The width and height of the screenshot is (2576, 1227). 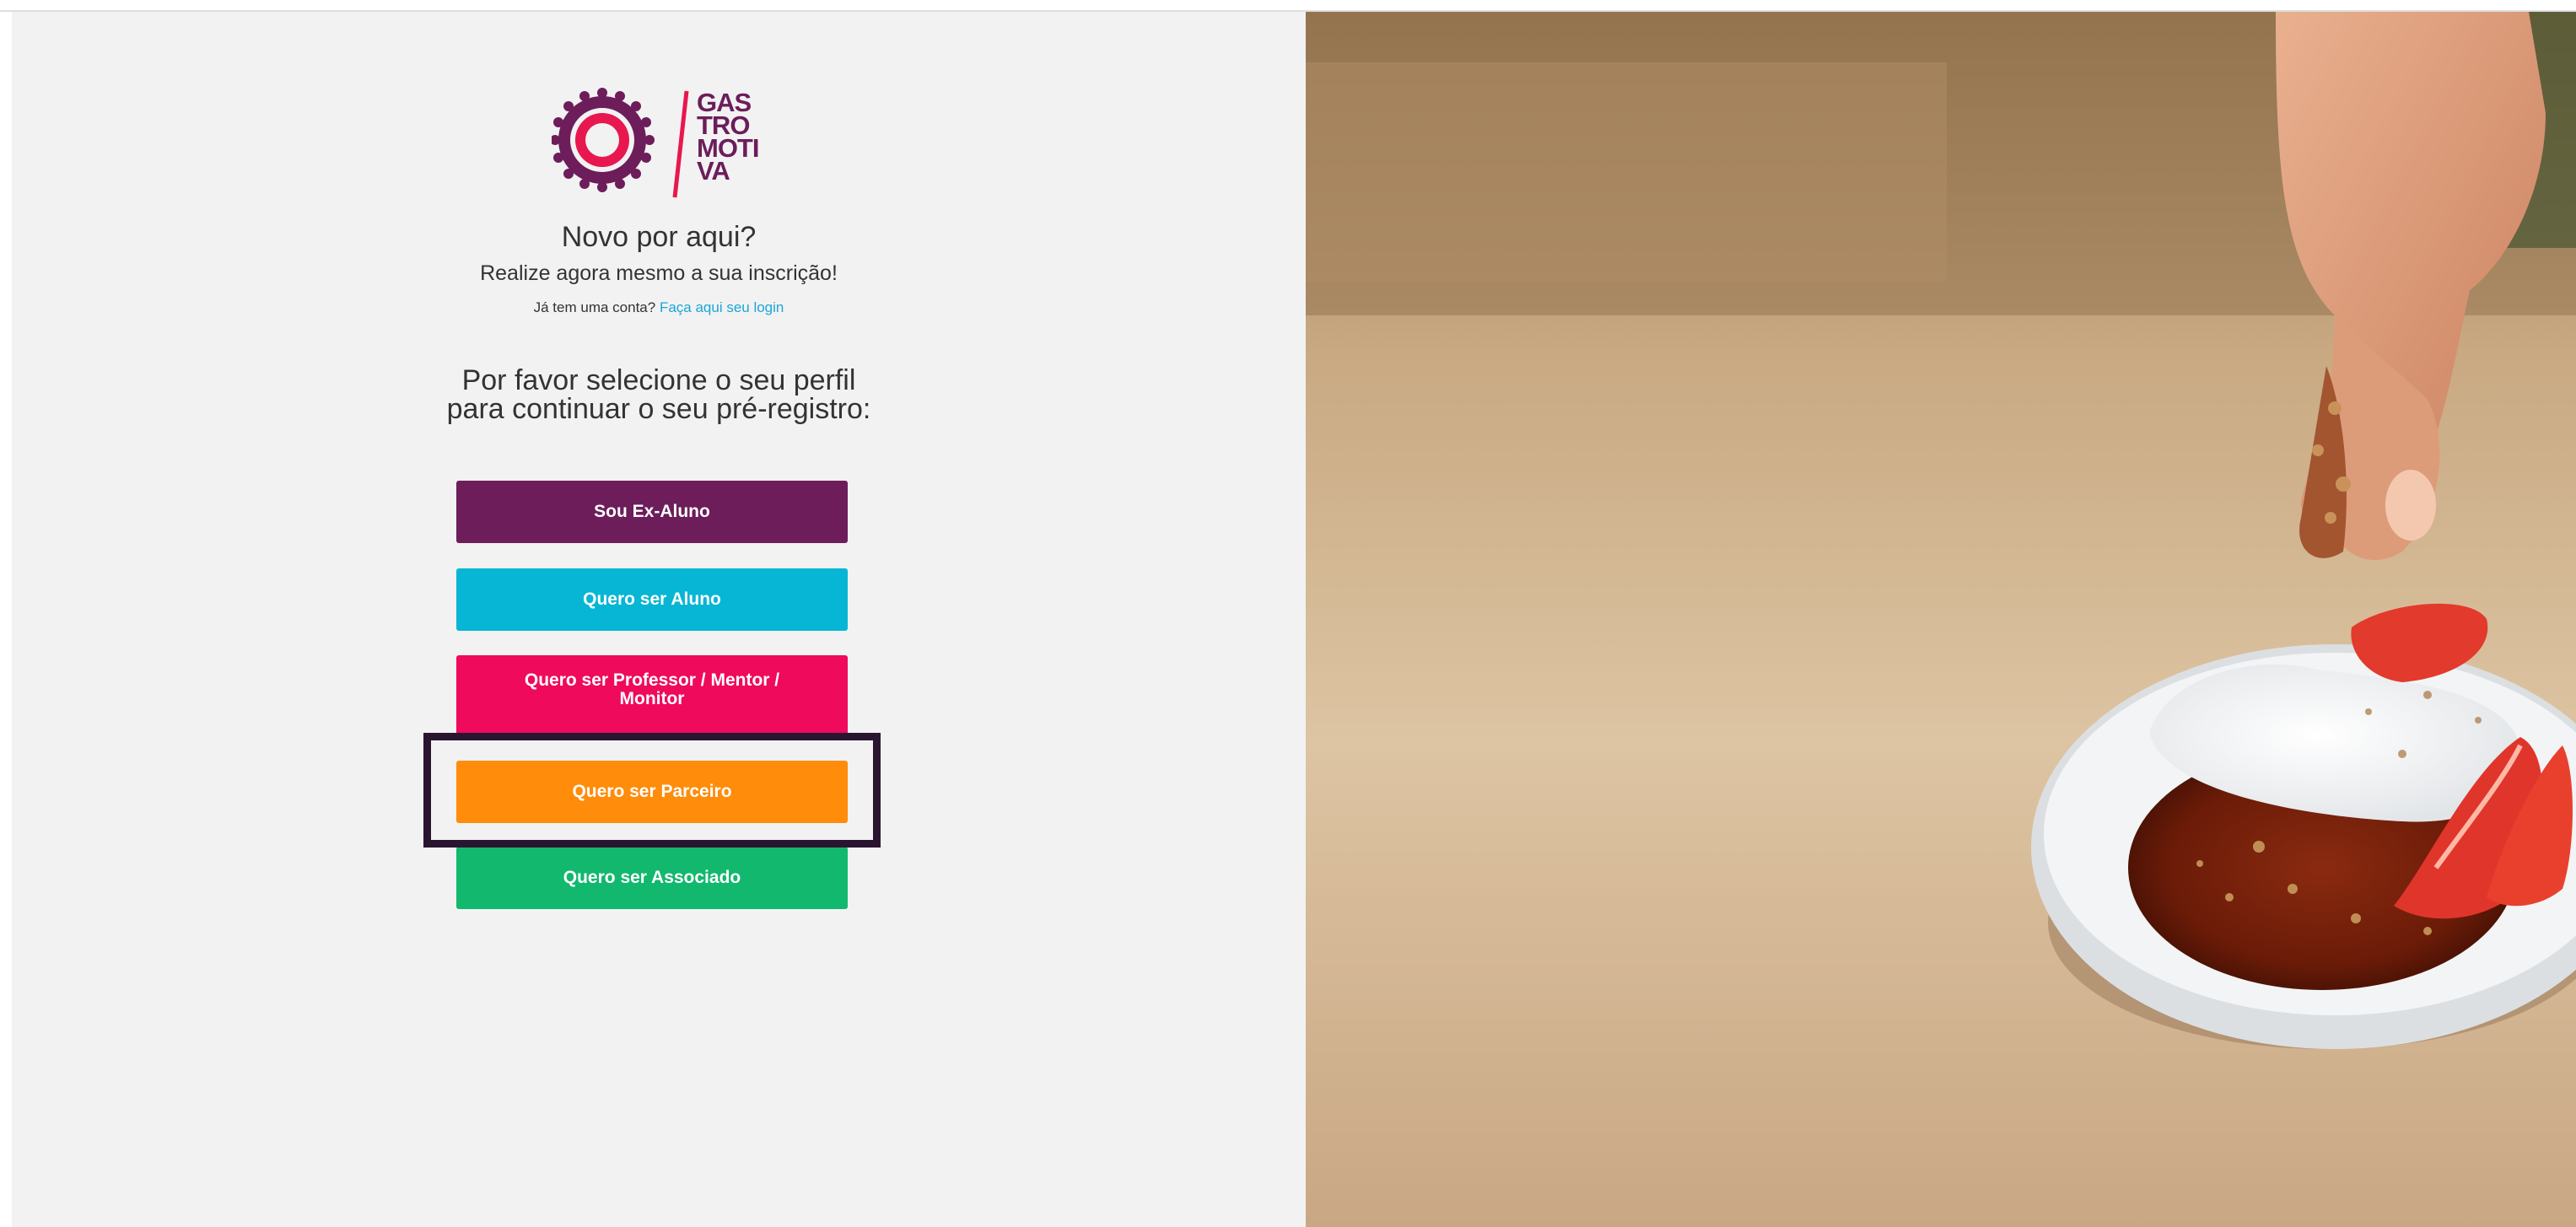 What do you see at coordinates (722, 307) in the screenshot?
I see `login-link: Faça aqui seu login` at bounding box center [722, 307].